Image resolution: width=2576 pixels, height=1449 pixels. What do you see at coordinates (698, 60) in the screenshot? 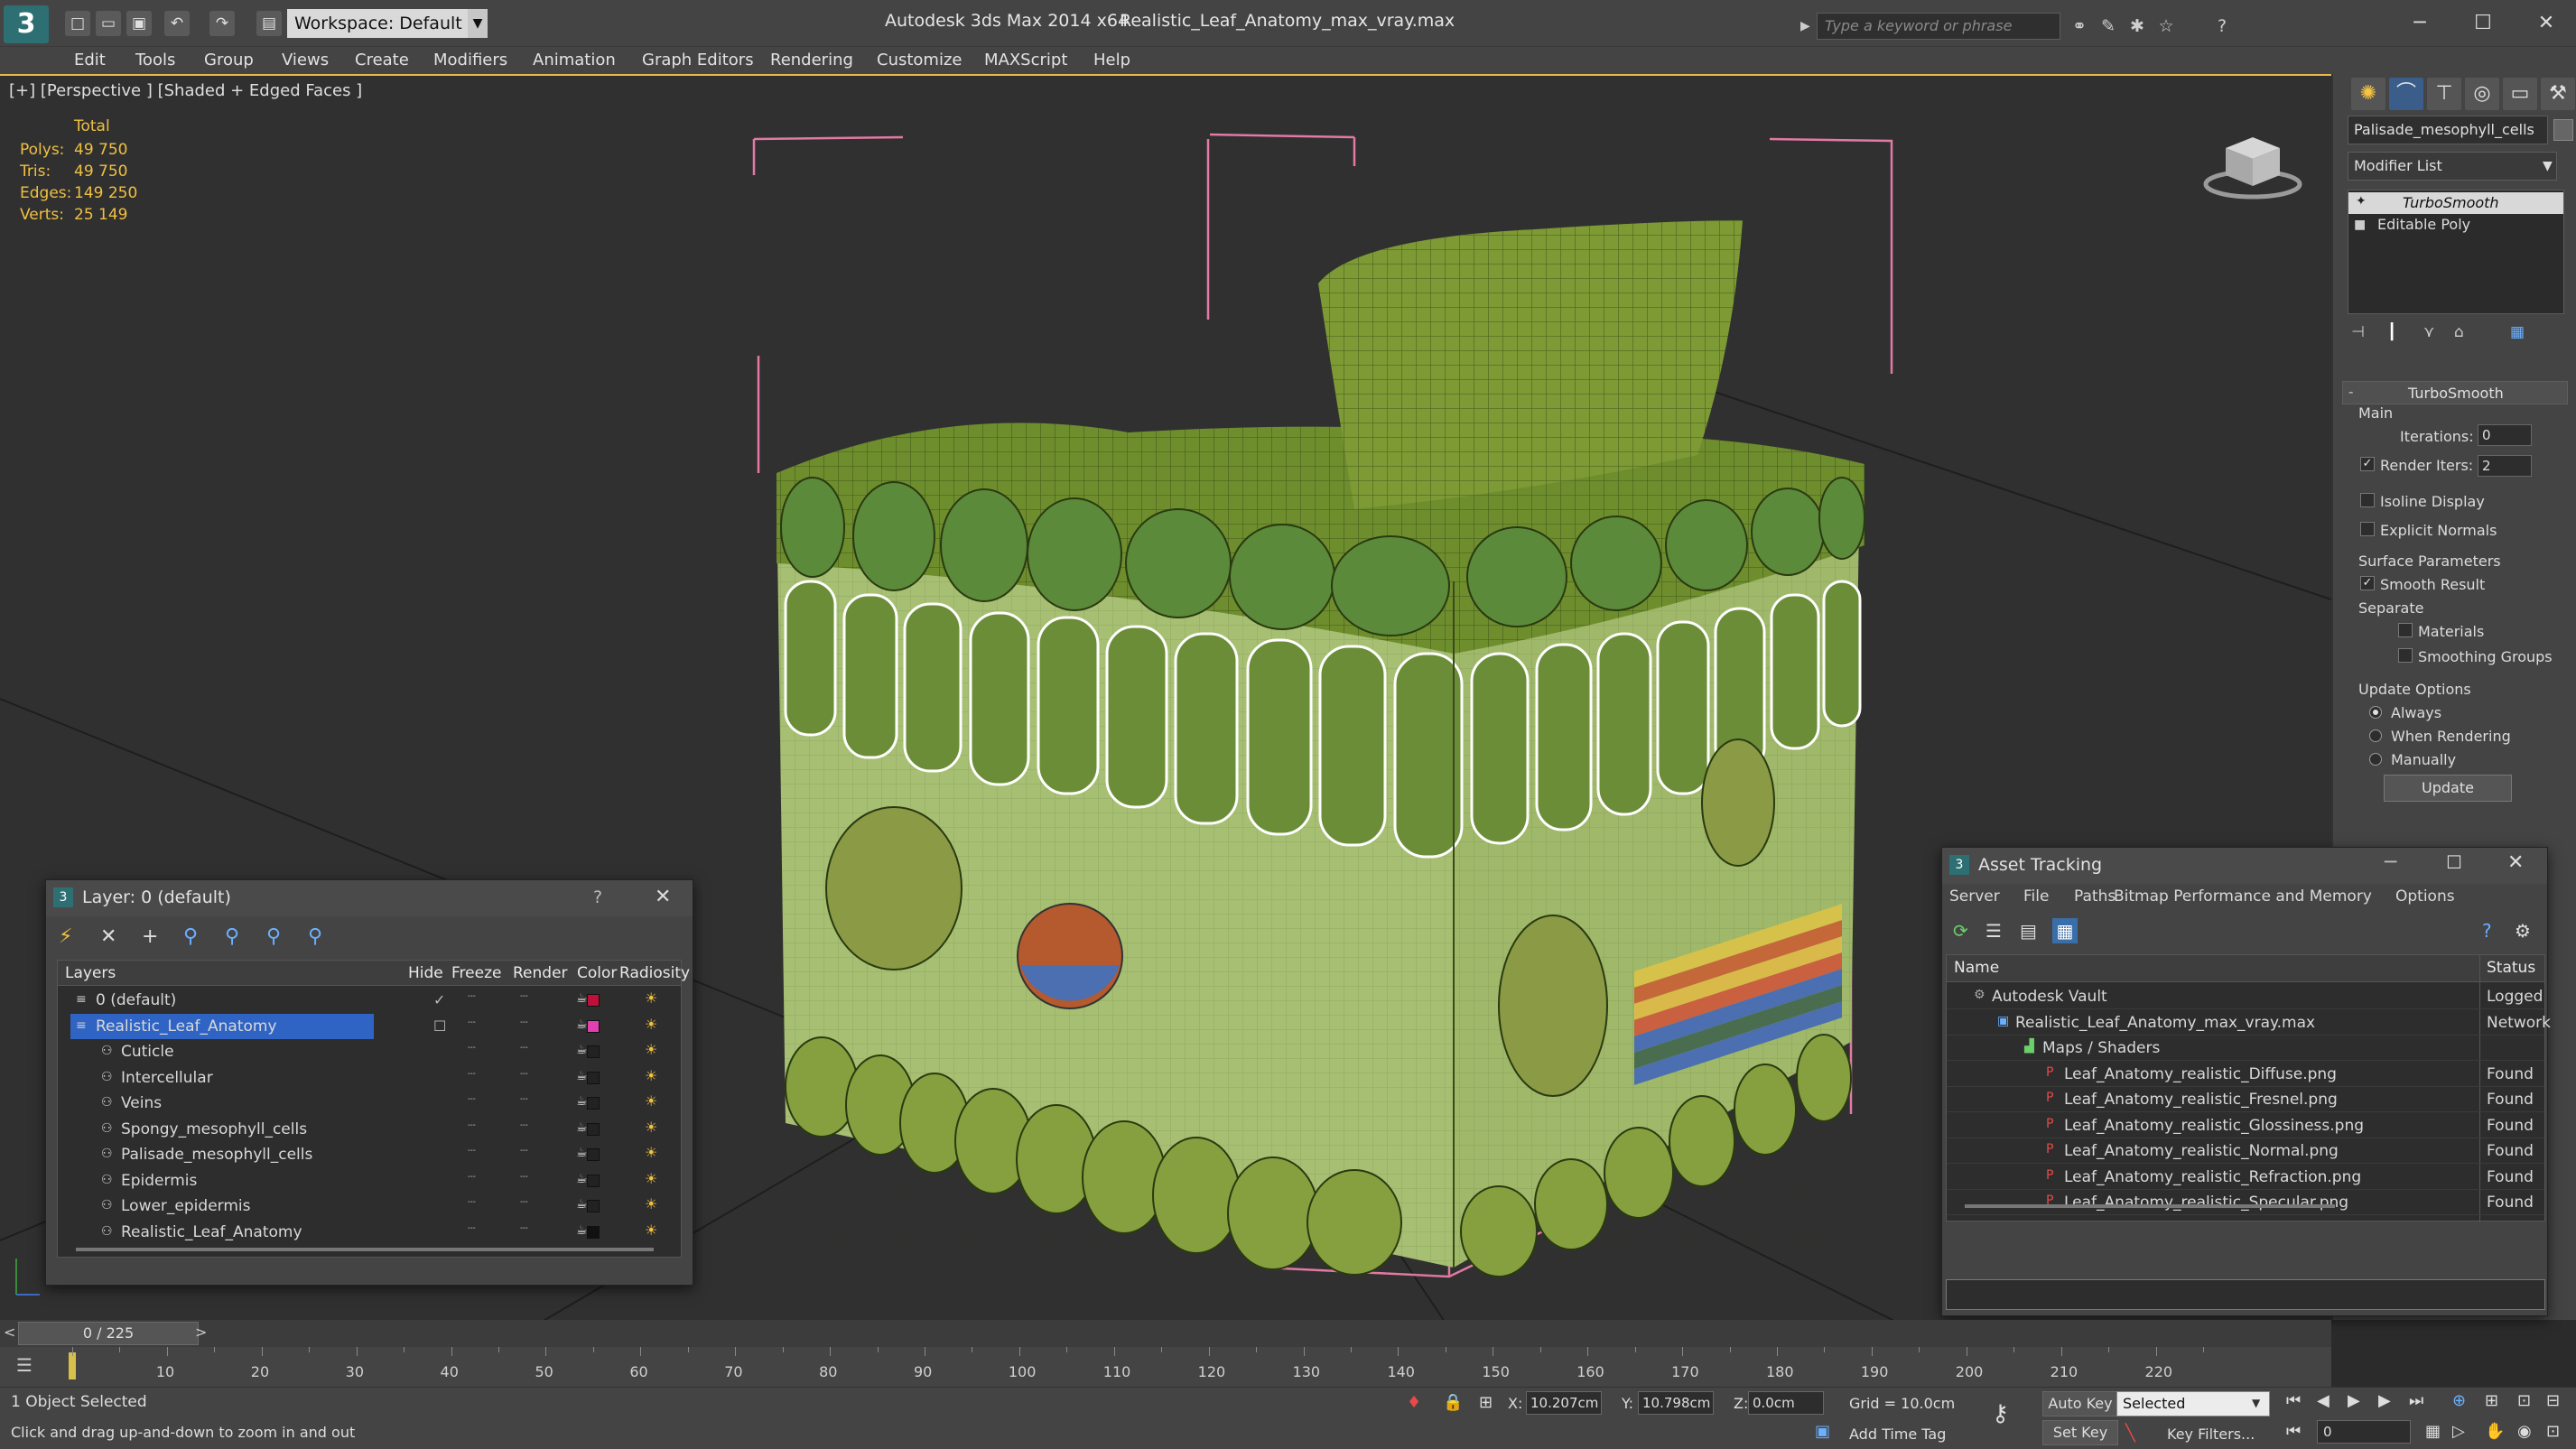
I see `menu-graph-editors: Graph Editors` at bounding box center [698, 60].